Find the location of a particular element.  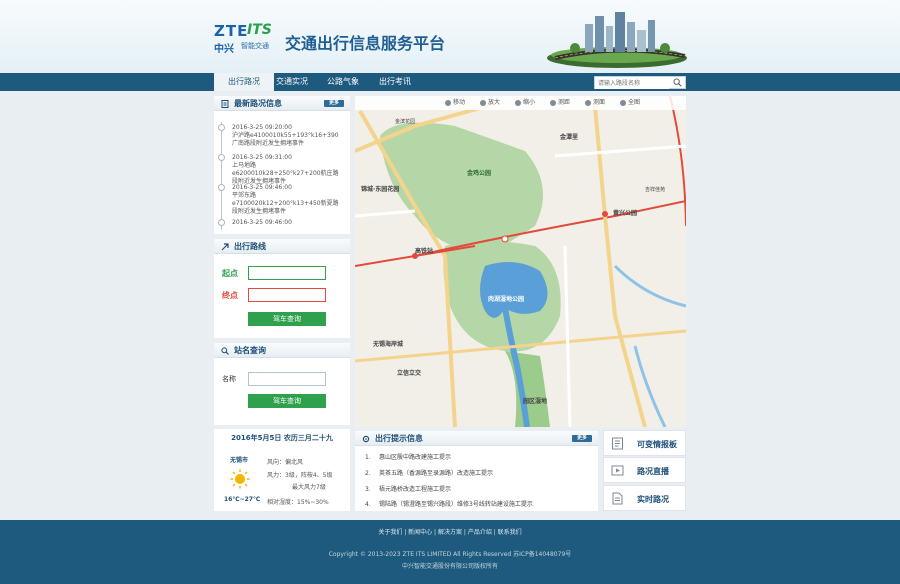

end-input is located at coordinates (287, 295).